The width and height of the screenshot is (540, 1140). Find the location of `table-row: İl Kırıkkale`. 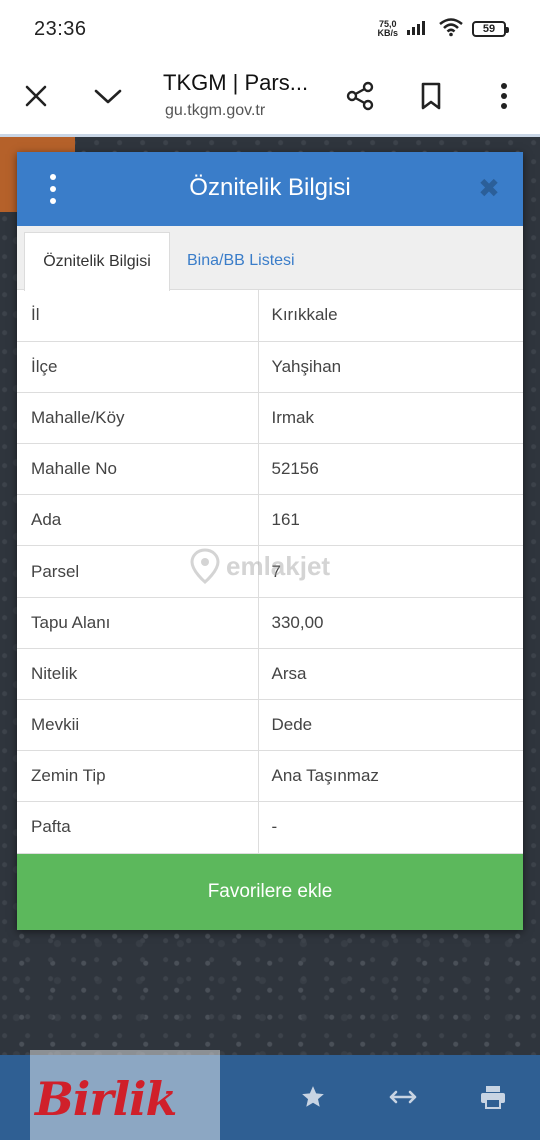

table-row: İl Kırıkkale is located at coordinates (270, 316).